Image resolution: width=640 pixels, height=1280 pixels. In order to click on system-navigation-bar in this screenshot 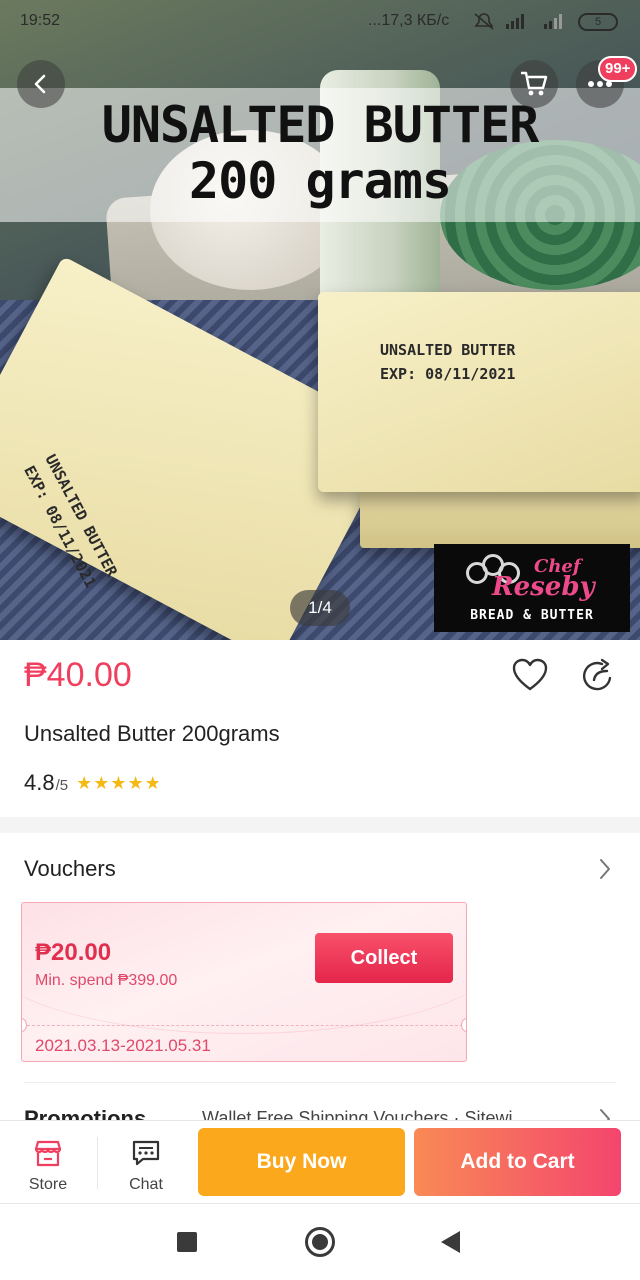, I will do `click(320, 1242)`.